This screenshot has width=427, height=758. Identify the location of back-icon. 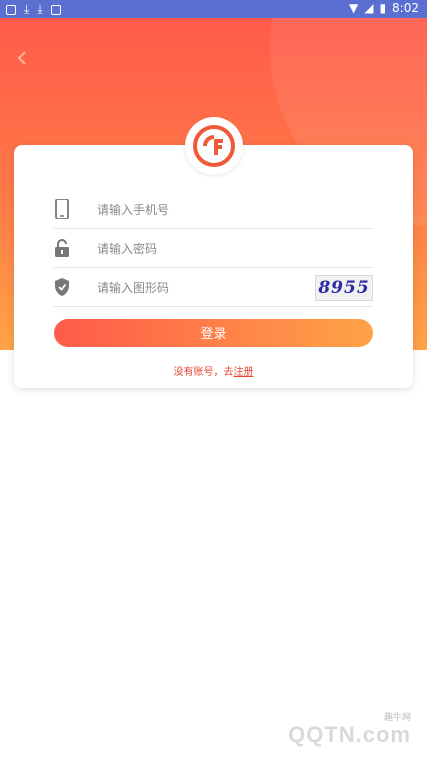
(22, 58).